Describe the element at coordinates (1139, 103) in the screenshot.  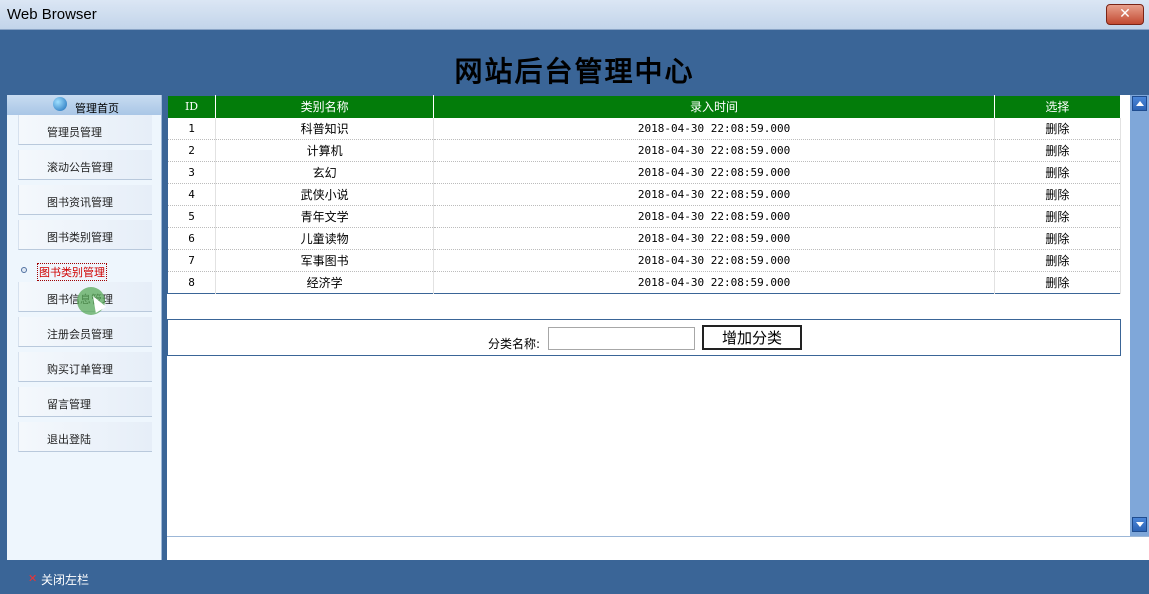
I see `scroll-up-icon` at that location.